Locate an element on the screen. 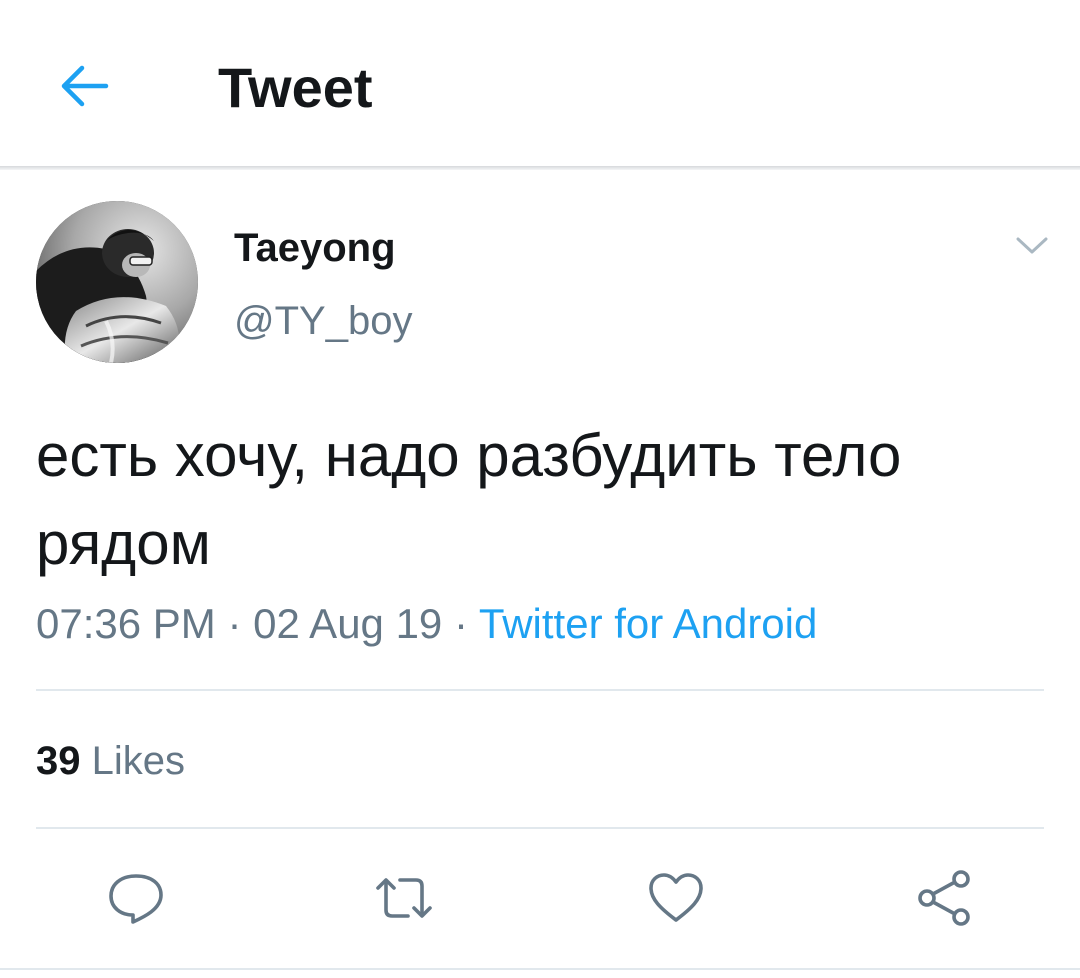 Image resolution: width=1080 pixels, height=978 pixels. page-title: Tweet is located at coordinates (295, 87).